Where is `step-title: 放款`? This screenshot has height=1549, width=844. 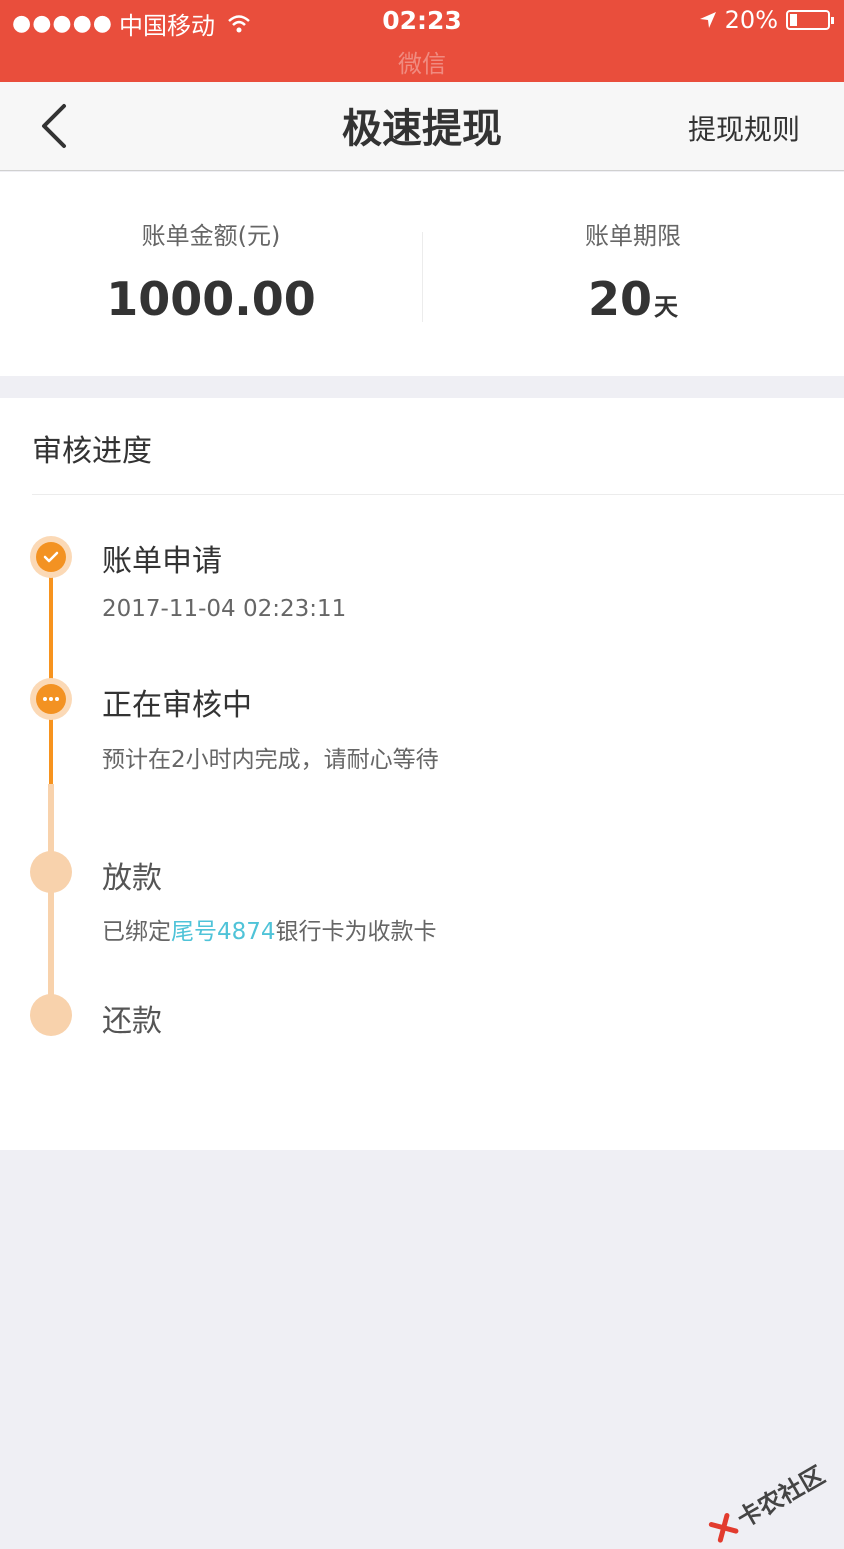 step-title: 放款 is located at coordinates (132, 878).